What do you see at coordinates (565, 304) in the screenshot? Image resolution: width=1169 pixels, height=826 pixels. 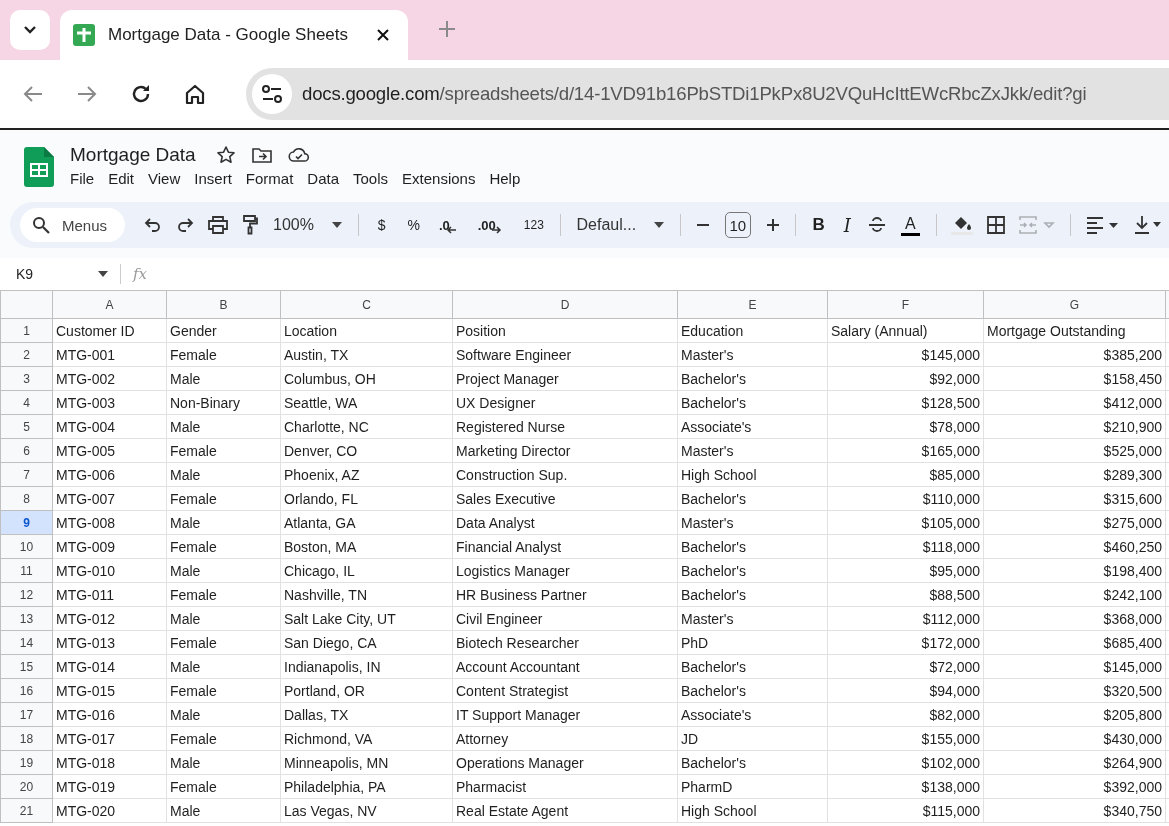 I see `column-header: D` at bounding box center [565, 304].